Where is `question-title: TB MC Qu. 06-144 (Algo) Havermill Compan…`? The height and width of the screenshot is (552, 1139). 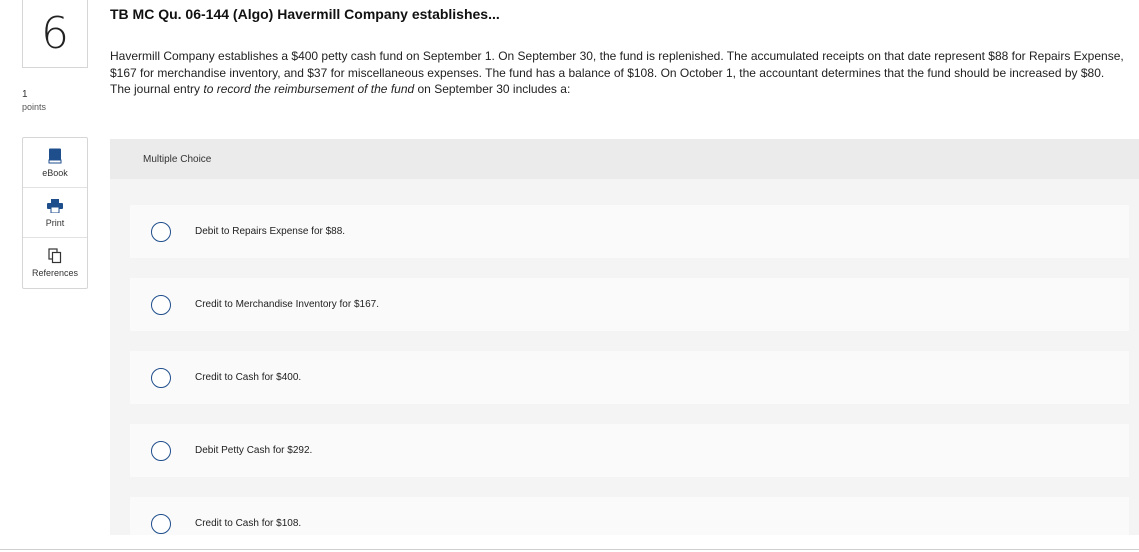
question-title: TB MC Qu. 06-144 (Algo) Havermill Compan… is located at coordinates (305, 14).